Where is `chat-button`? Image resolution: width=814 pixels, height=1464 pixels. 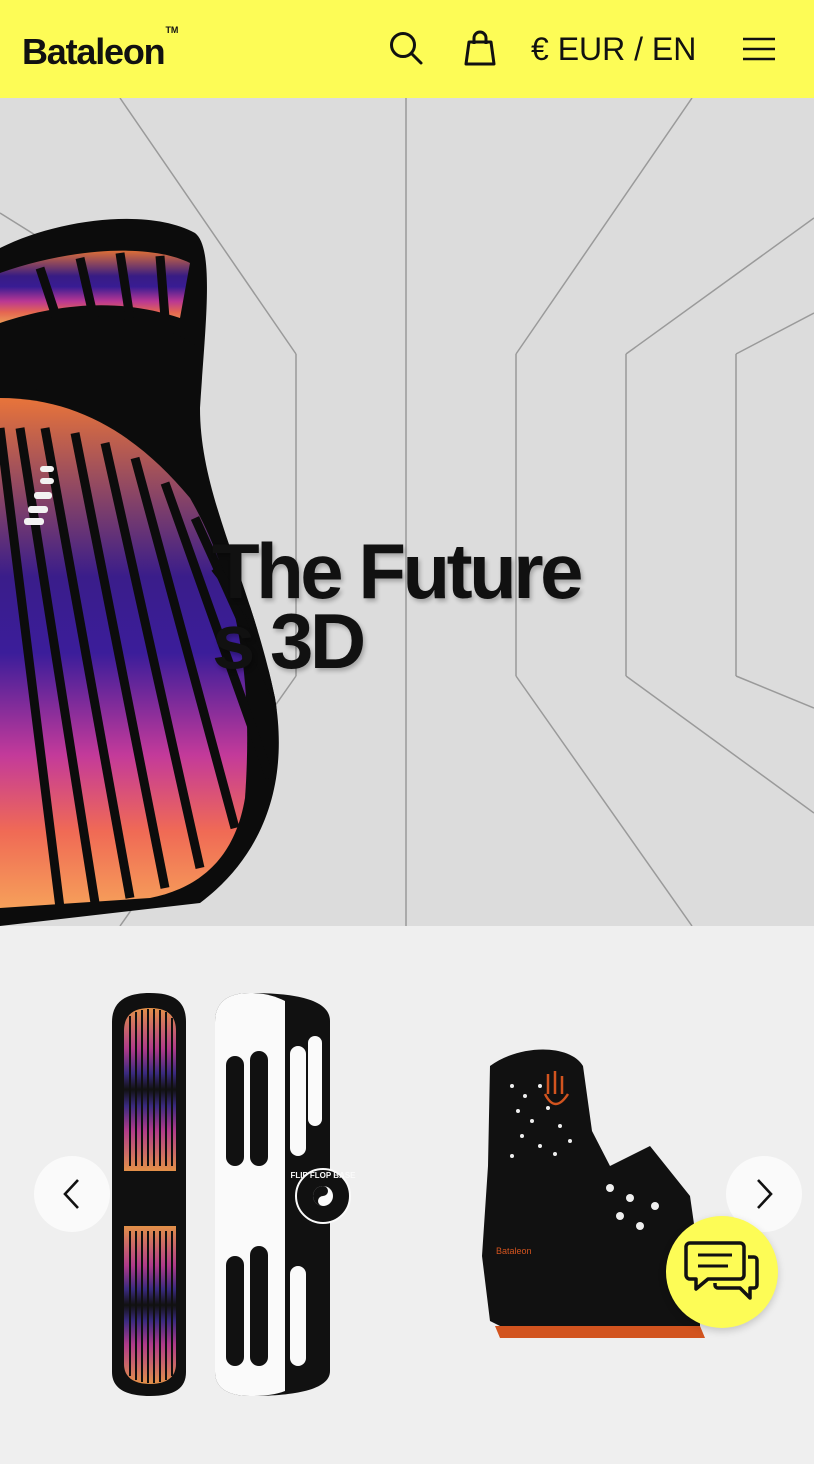 chat-button is located at coordinates (722, 1272).